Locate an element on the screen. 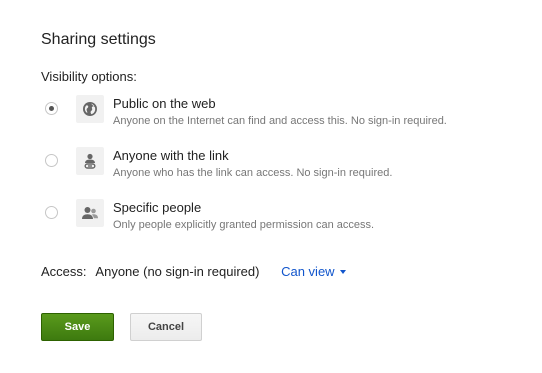 The width and height of the screenshot is (542, 373). globe-icon is located at coordinates (90, 109).